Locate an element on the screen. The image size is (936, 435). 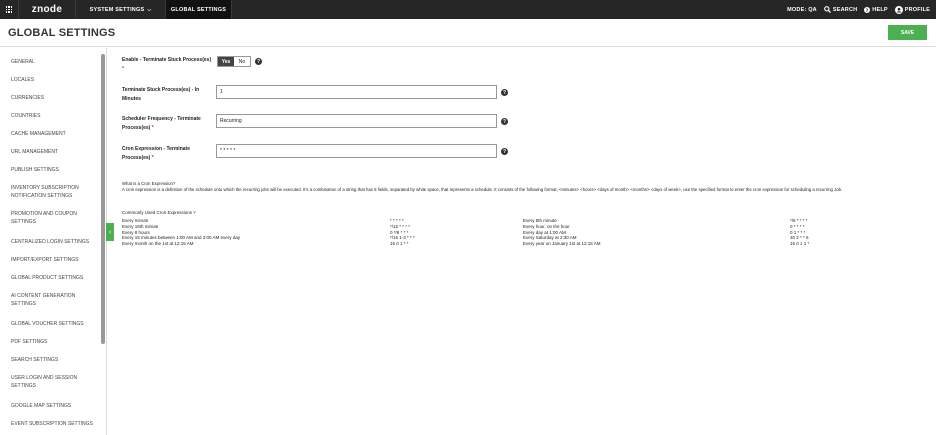
sidebar-item-promotion-coupon: PROMOTION AND COUPON SETTINGS is located at coordinates (56, 218).